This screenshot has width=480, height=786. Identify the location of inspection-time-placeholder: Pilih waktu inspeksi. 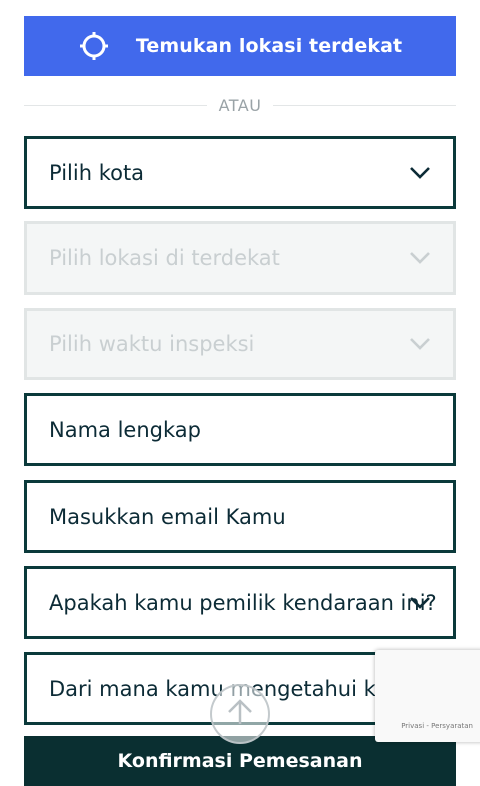
(152, 344).